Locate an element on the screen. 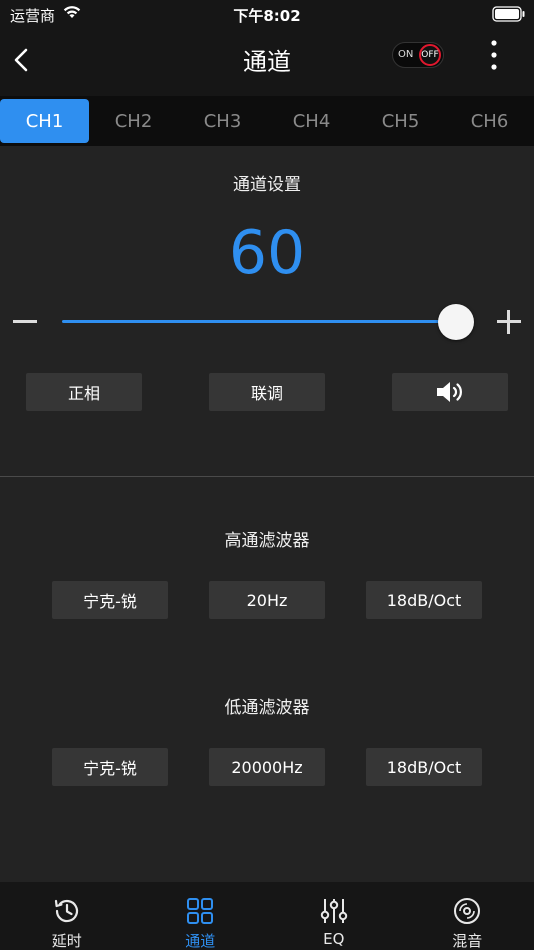  battery-icon is located at coordinates (508, 14).